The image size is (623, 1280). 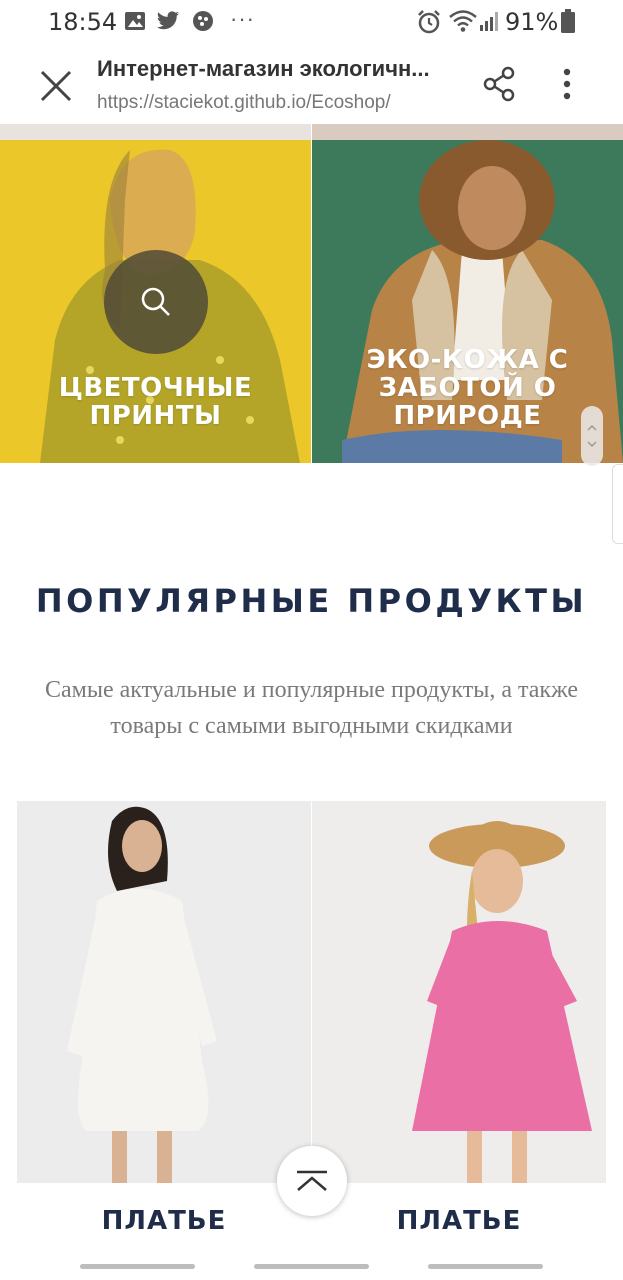 What do you see at coordinates (568, 21) in the screenshot?
I see `battery-icon` at bounding box center [568, 21].